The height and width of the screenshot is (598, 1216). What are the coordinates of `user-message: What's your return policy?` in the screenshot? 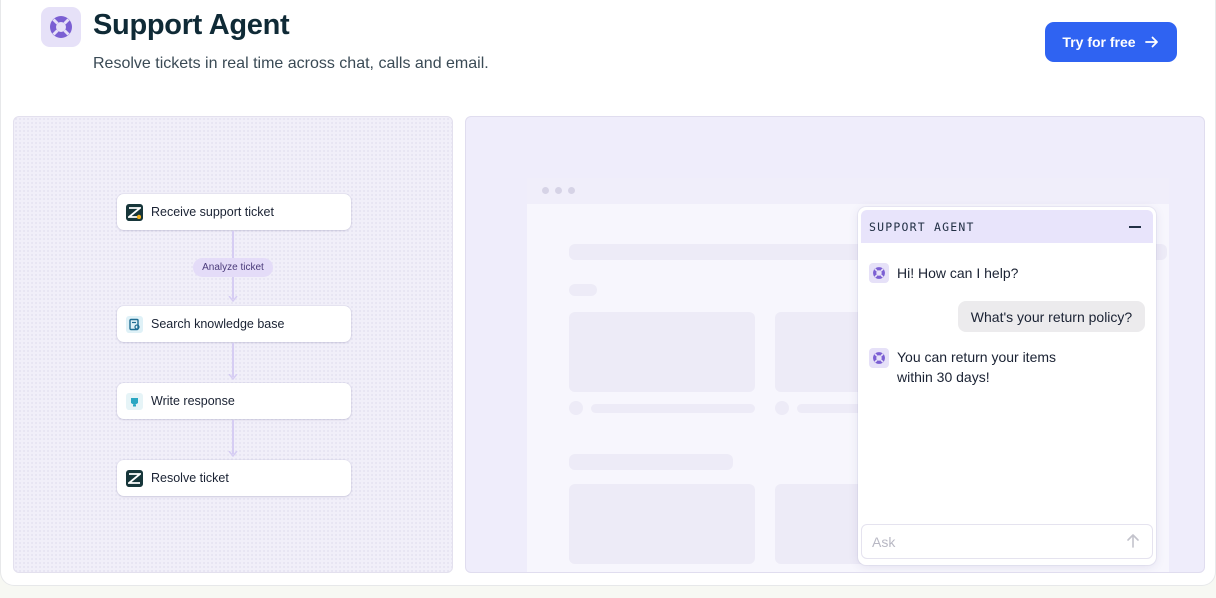 It's located at (1051, 316).